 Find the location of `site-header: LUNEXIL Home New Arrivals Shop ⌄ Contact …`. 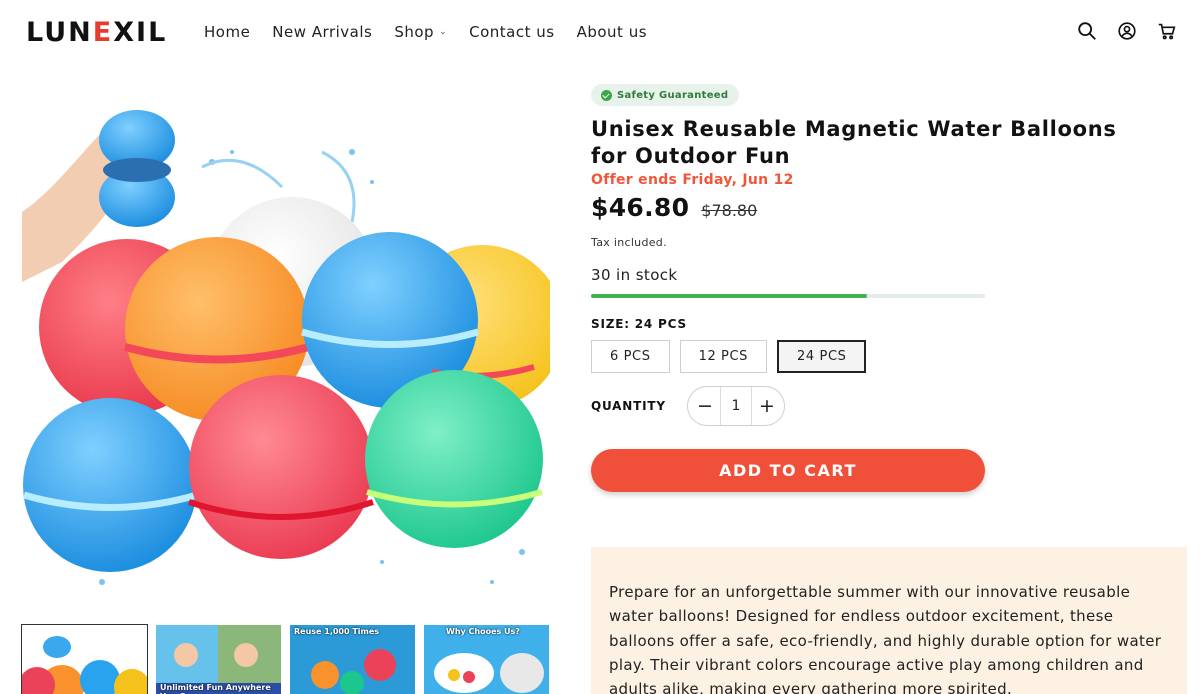

site-header: LUNEXIL Home New Arrivals Shop ⌄ Contact … is located at coordinates (600, 33).